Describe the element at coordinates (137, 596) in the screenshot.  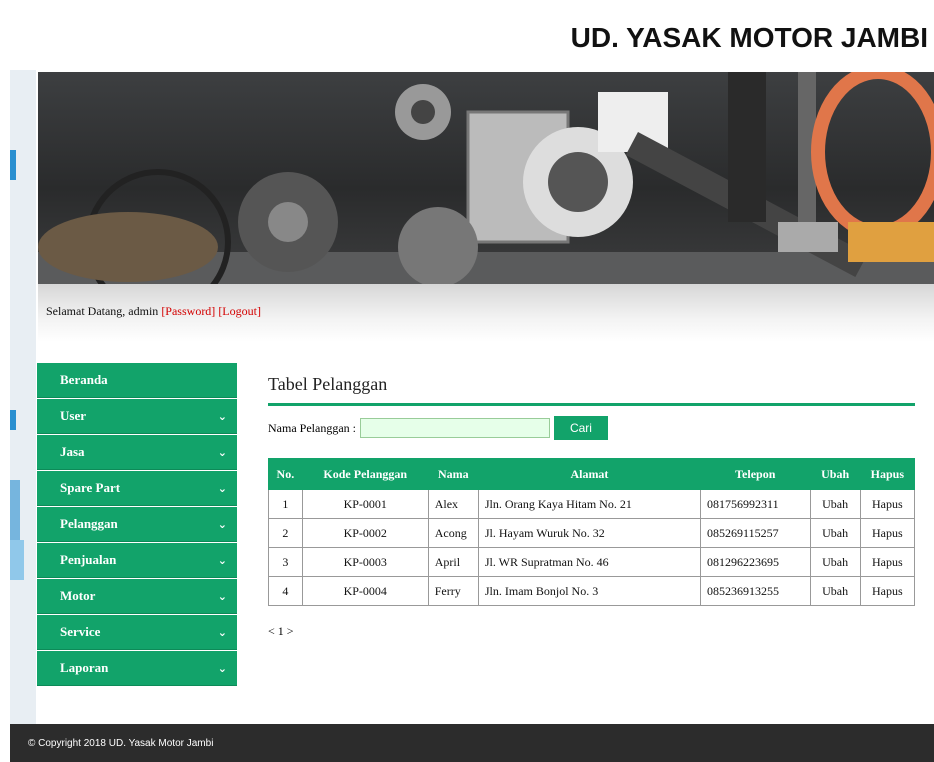
I see `sidebar-item-motor: Motor ⌄` at that location.